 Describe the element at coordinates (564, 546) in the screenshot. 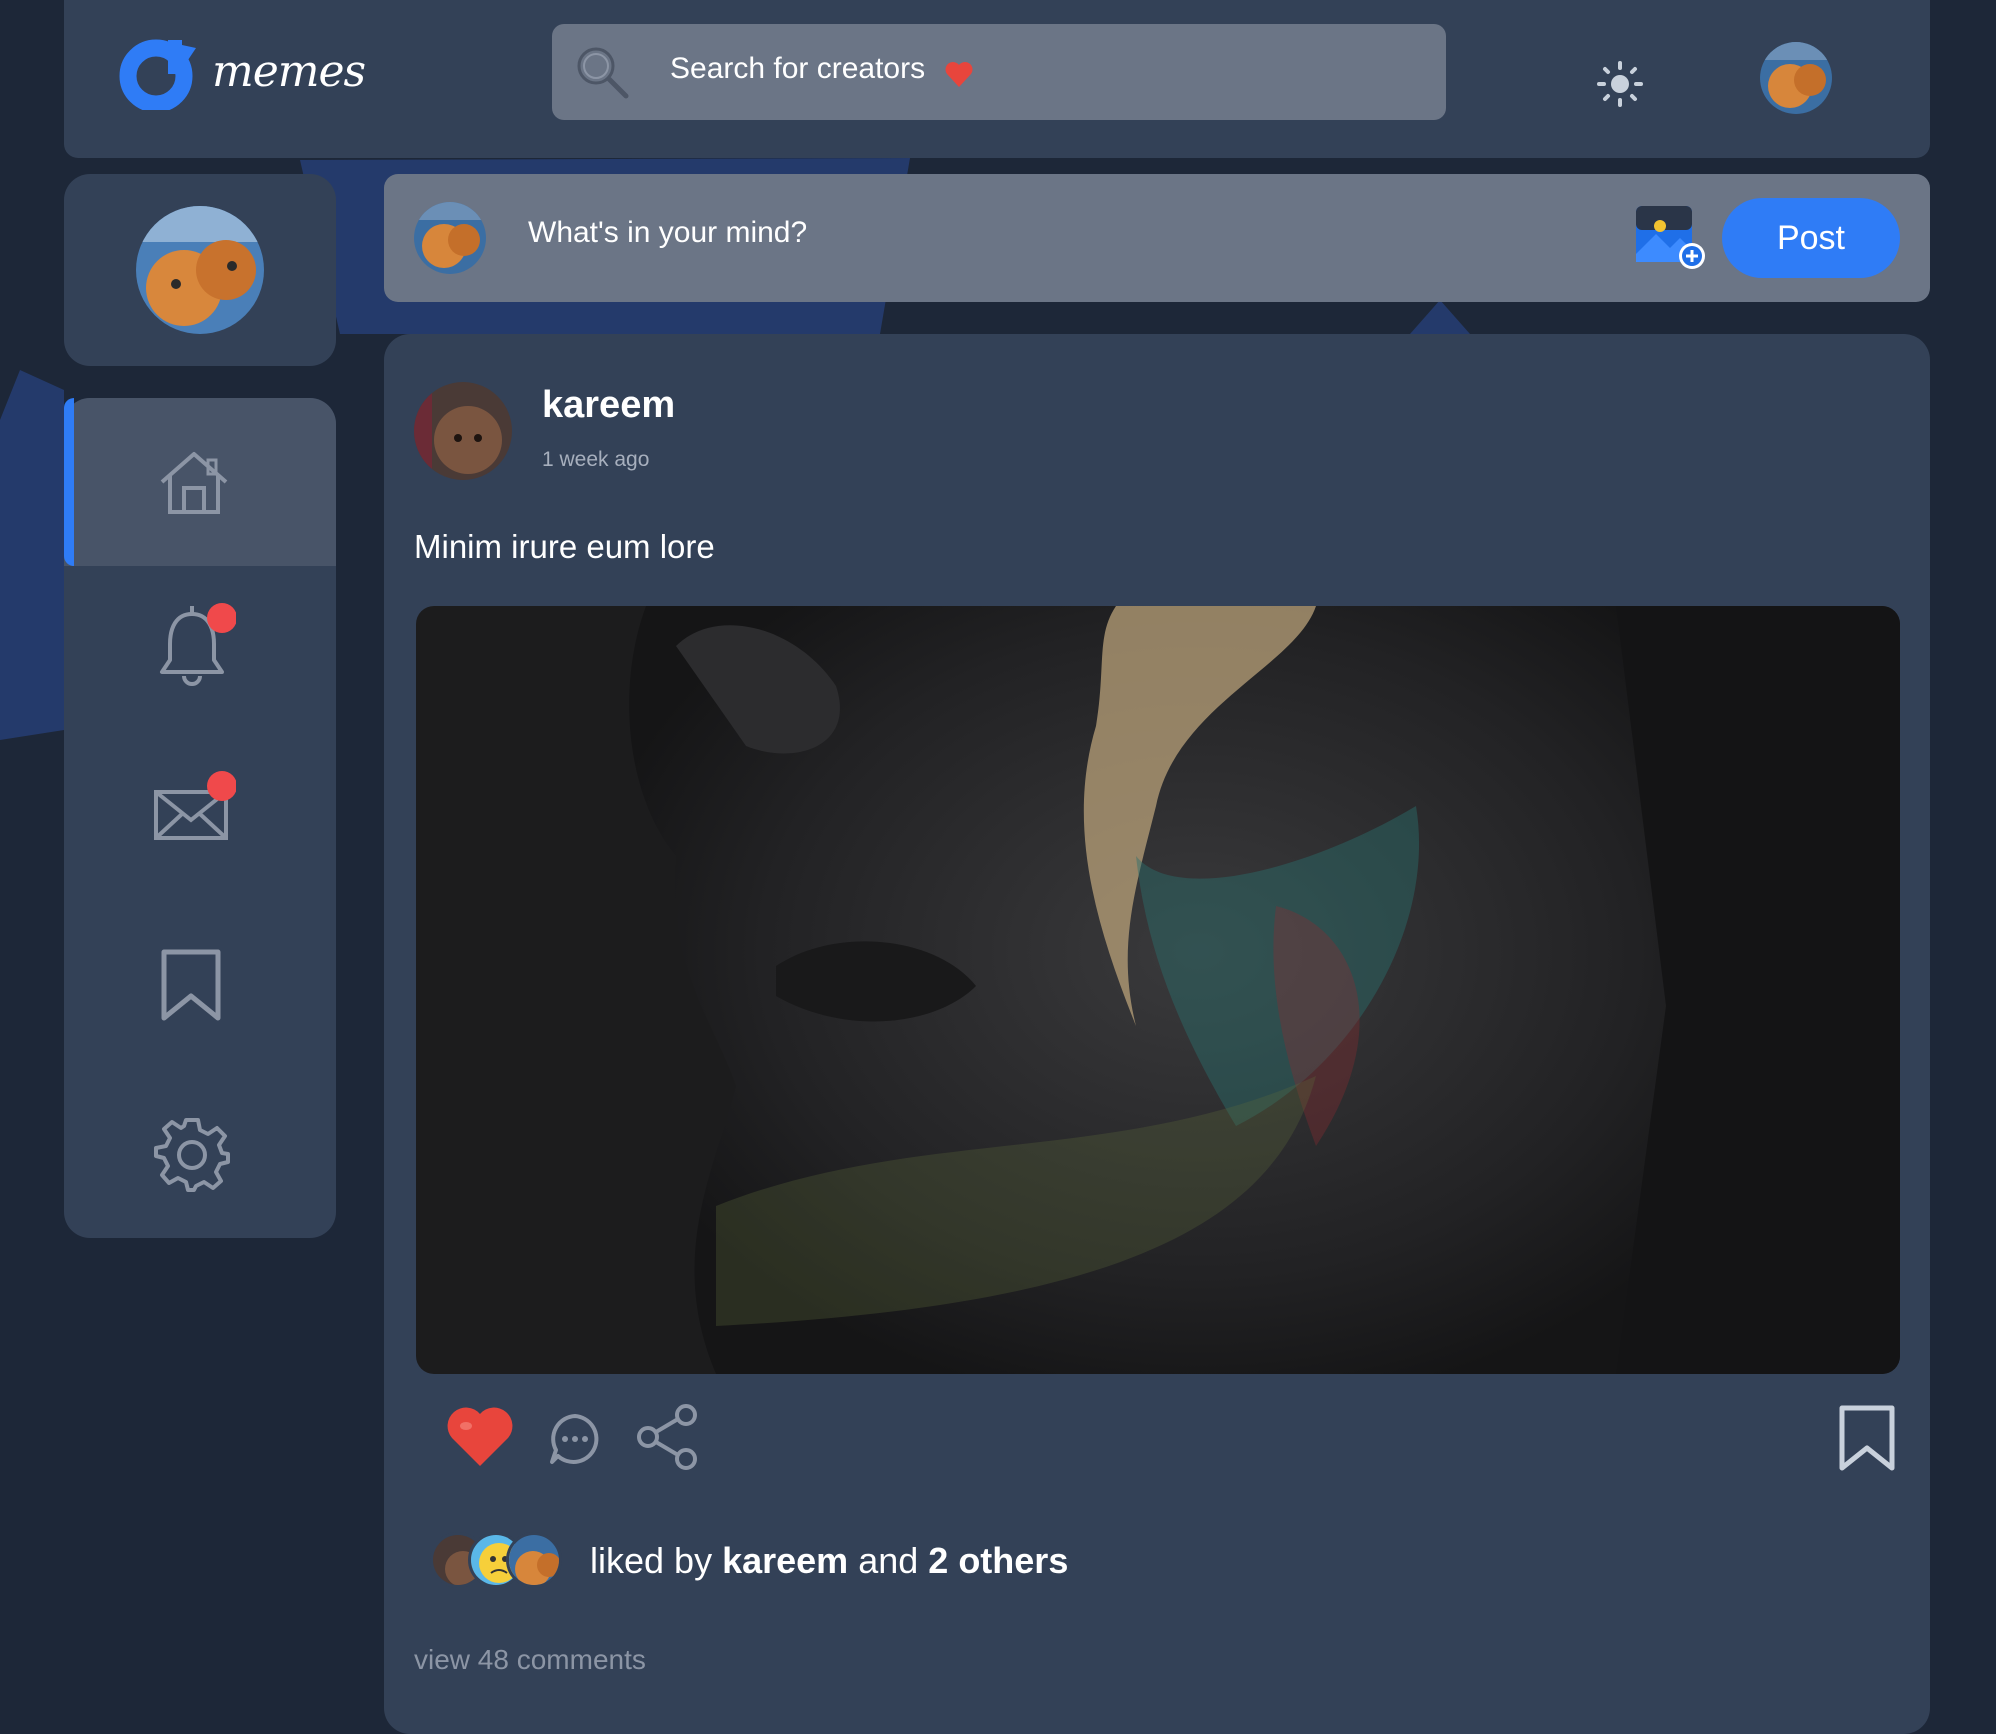

I see `post-text: Minim irure eum lore` at that location.